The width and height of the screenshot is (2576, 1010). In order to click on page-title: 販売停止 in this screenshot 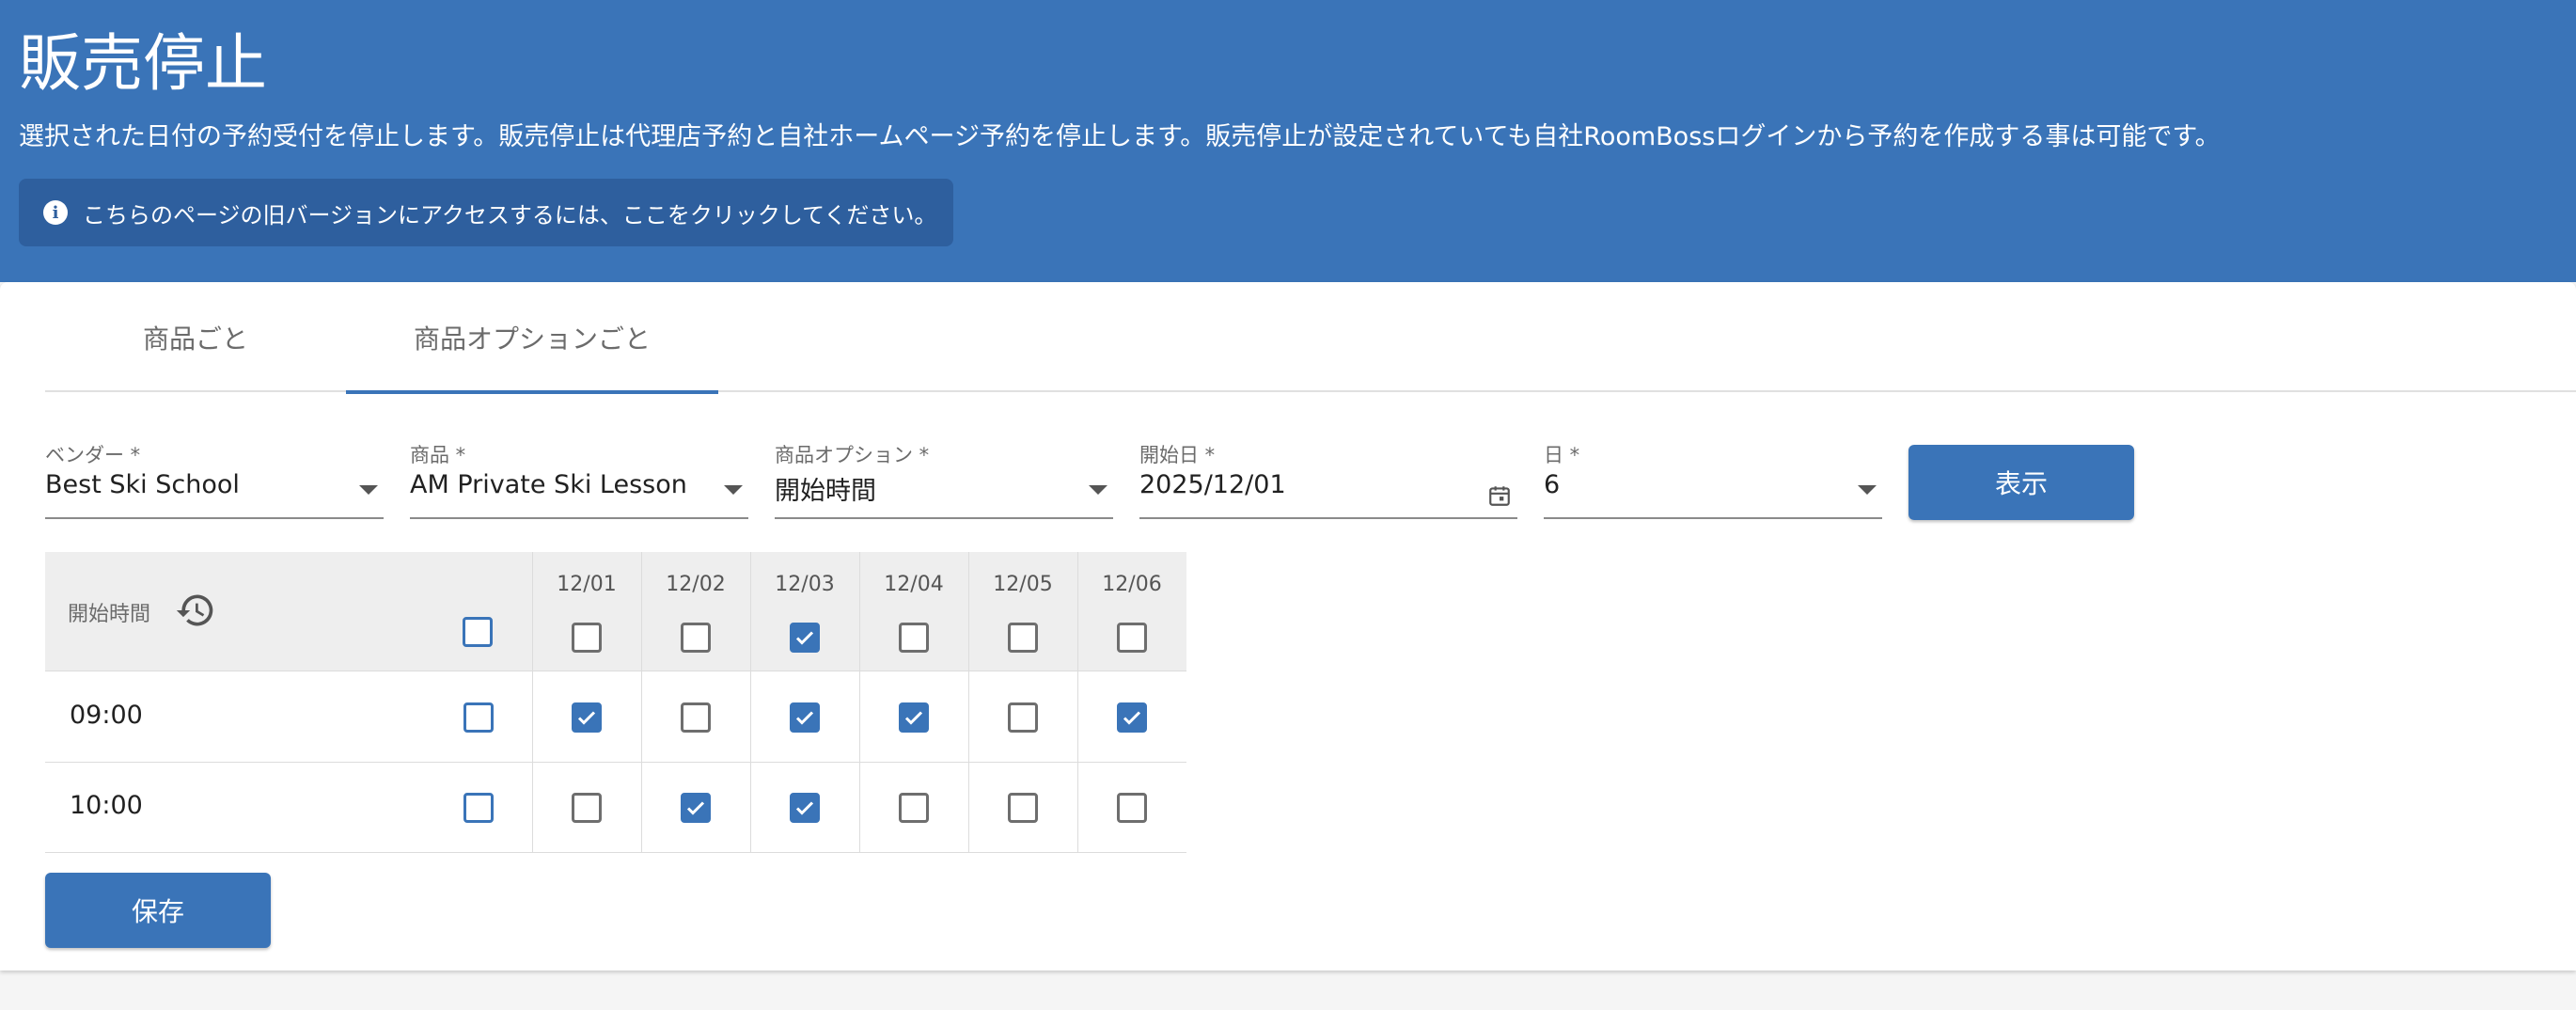, I will do `click(143, 63)`.